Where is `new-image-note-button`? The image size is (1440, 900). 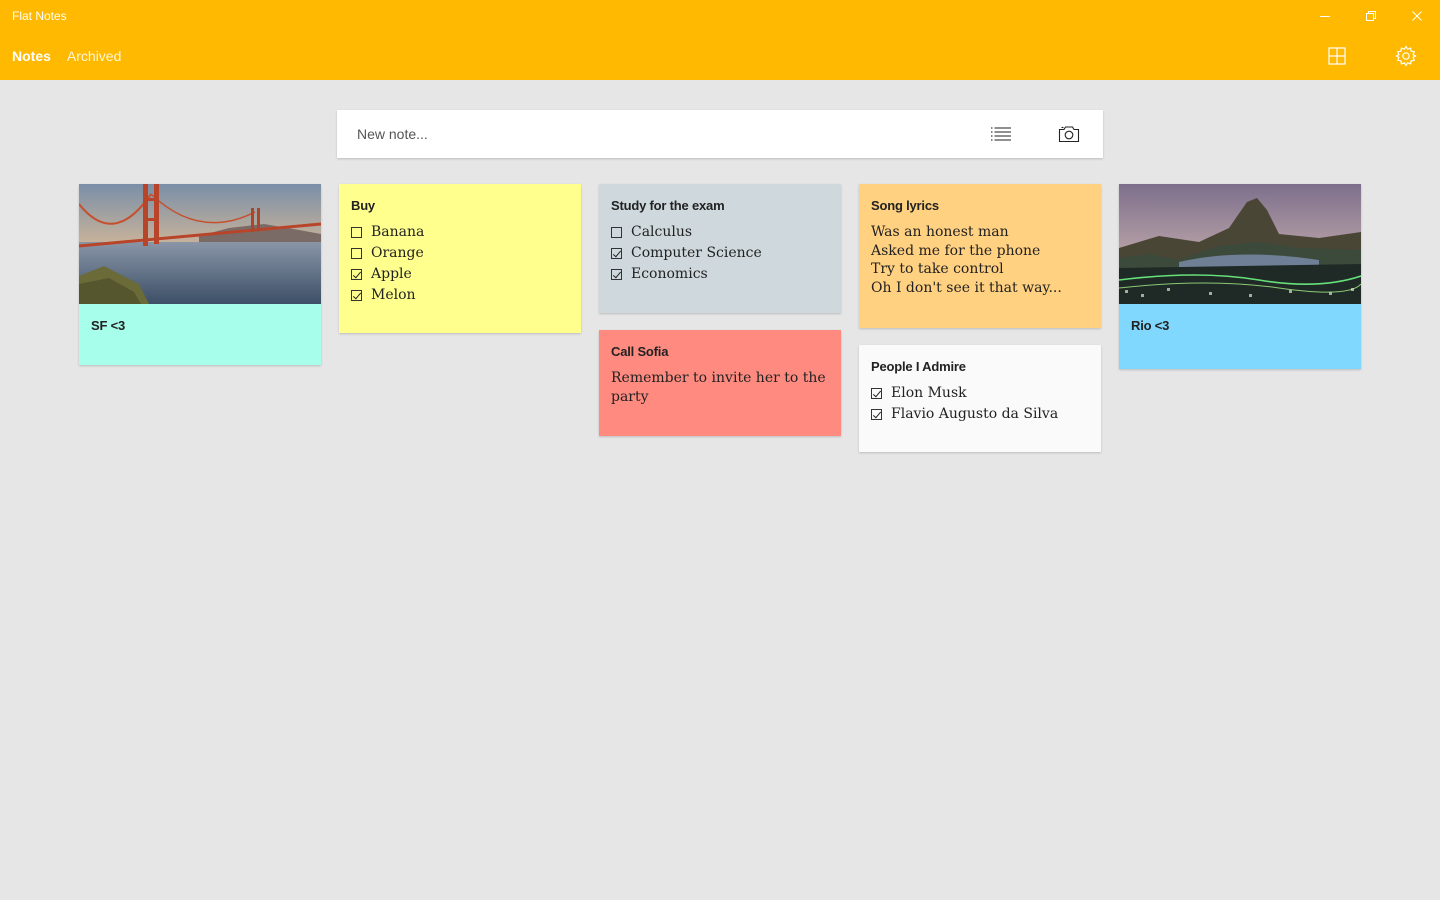
new-image-note-button is located at coordinates (1069, 134).